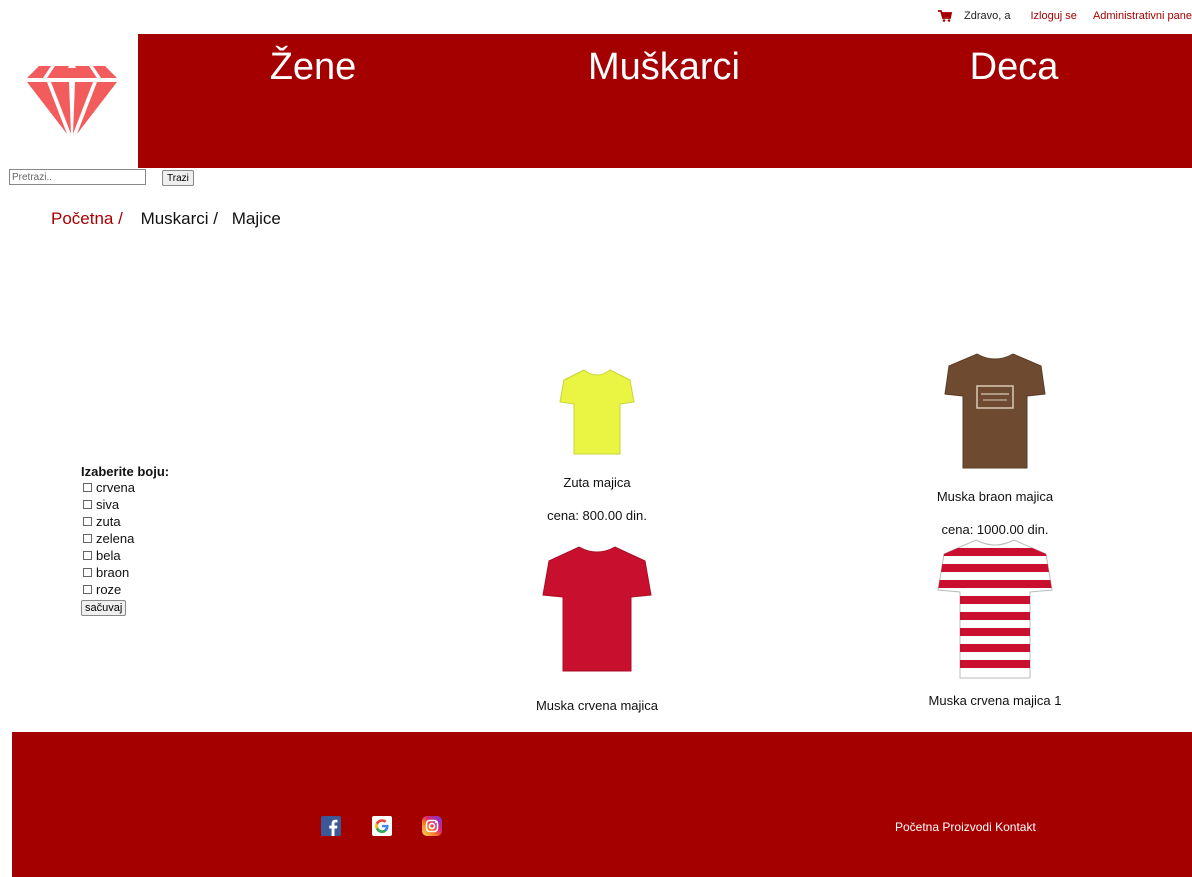  Describe the element at coordinates (126, 521) in the screenshot. I see `filter-option: zuta` at that location.